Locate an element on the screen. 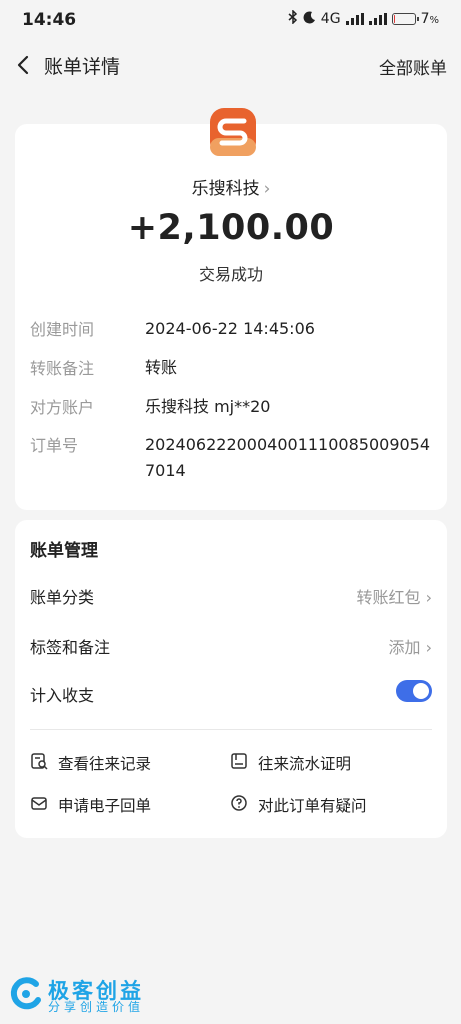  count-in-budget-row: 计入收支 is located at coordinates (231, 693).